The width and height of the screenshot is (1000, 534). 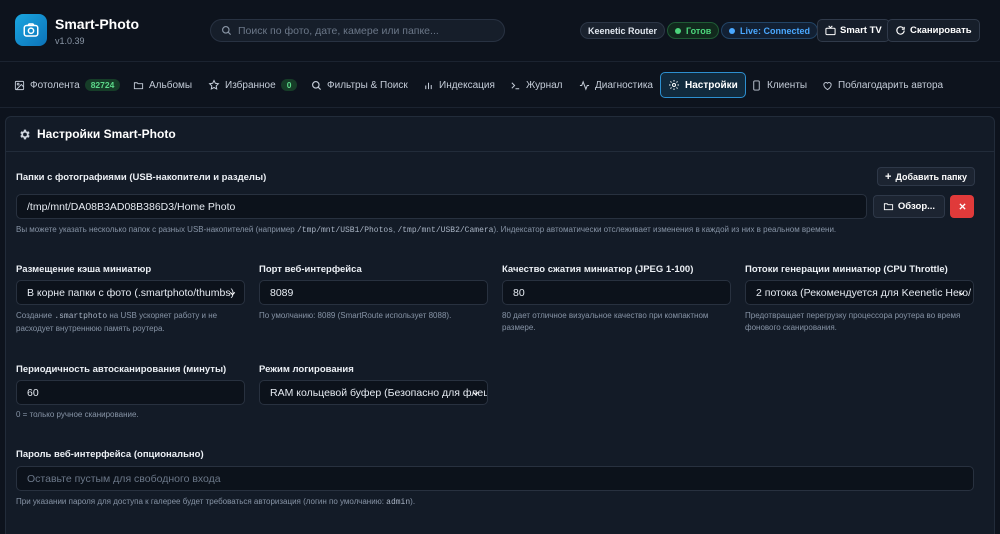 I want to click on tab-label: Альбомы, so click(x=171, y=85).